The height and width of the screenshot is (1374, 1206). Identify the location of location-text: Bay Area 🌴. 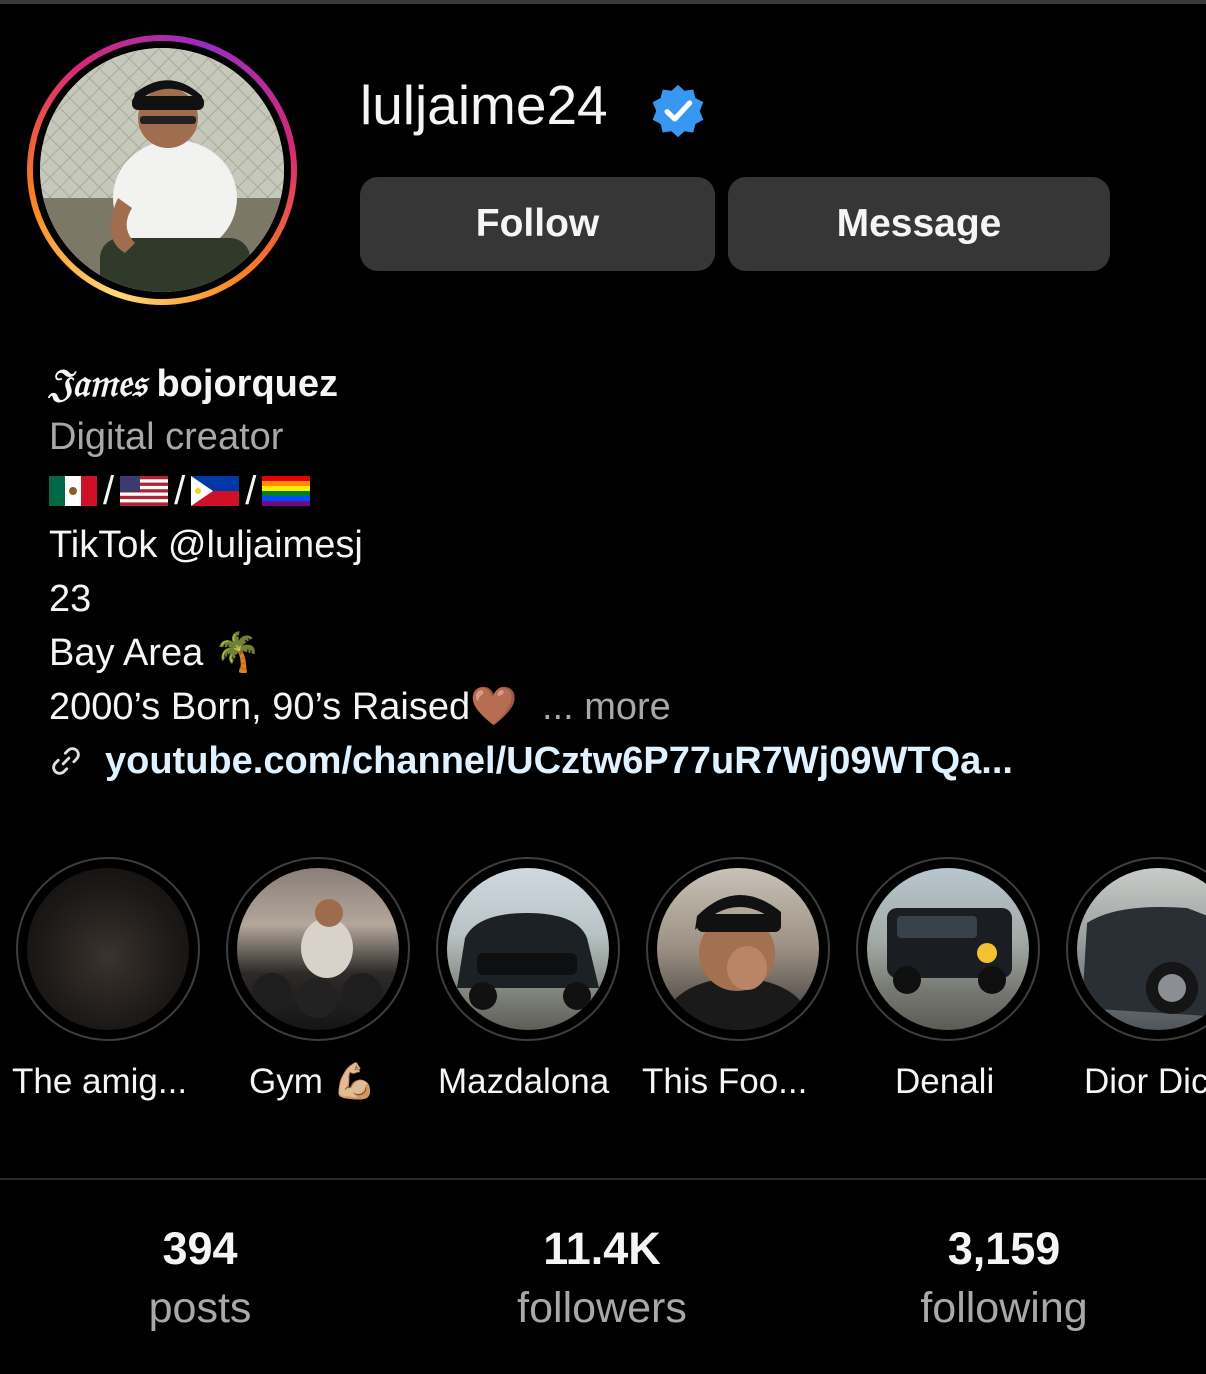
(155, 653).